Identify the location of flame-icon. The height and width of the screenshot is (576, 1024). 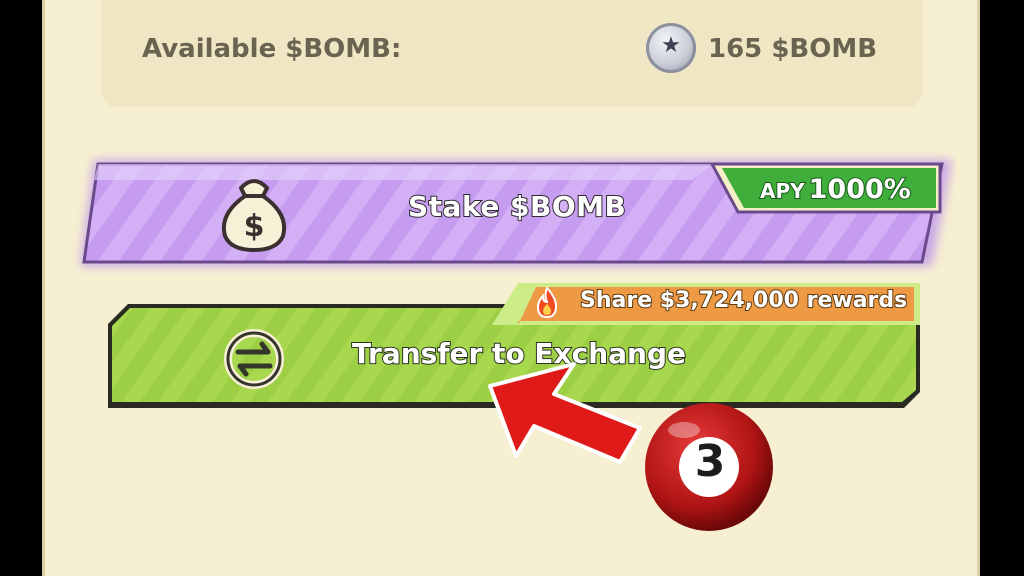
(547, 302).